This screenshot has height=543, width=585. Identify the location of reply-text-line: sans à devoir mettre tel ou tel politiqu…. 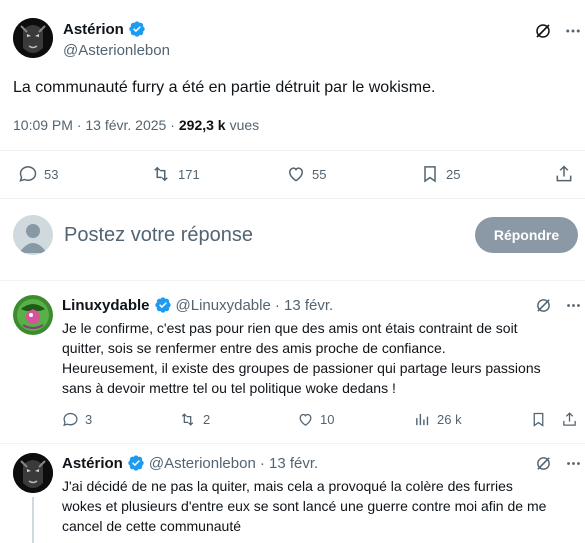
(229, 388).